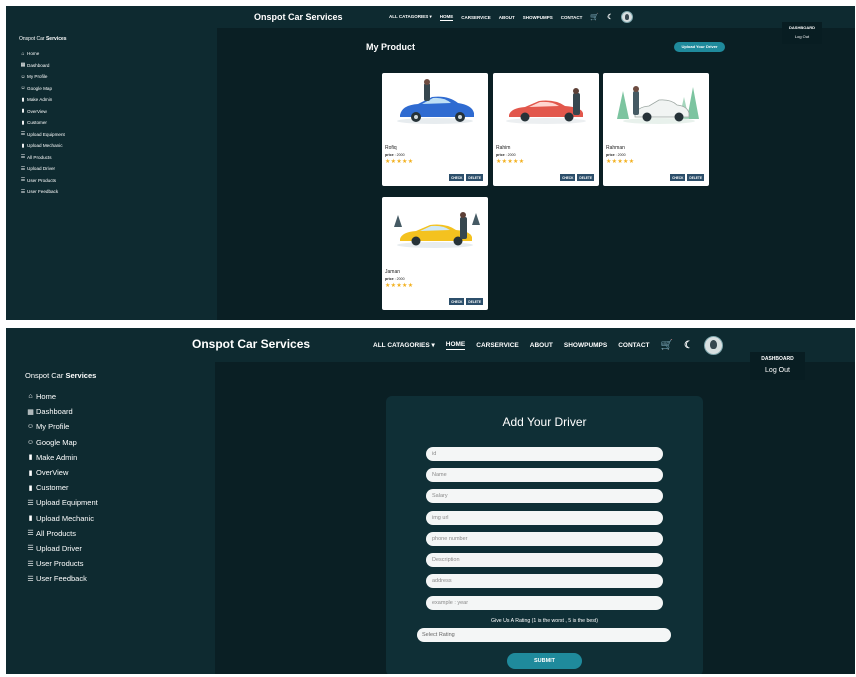  I want to click on sidebar-item-label: Google Map, so click(40, 88).